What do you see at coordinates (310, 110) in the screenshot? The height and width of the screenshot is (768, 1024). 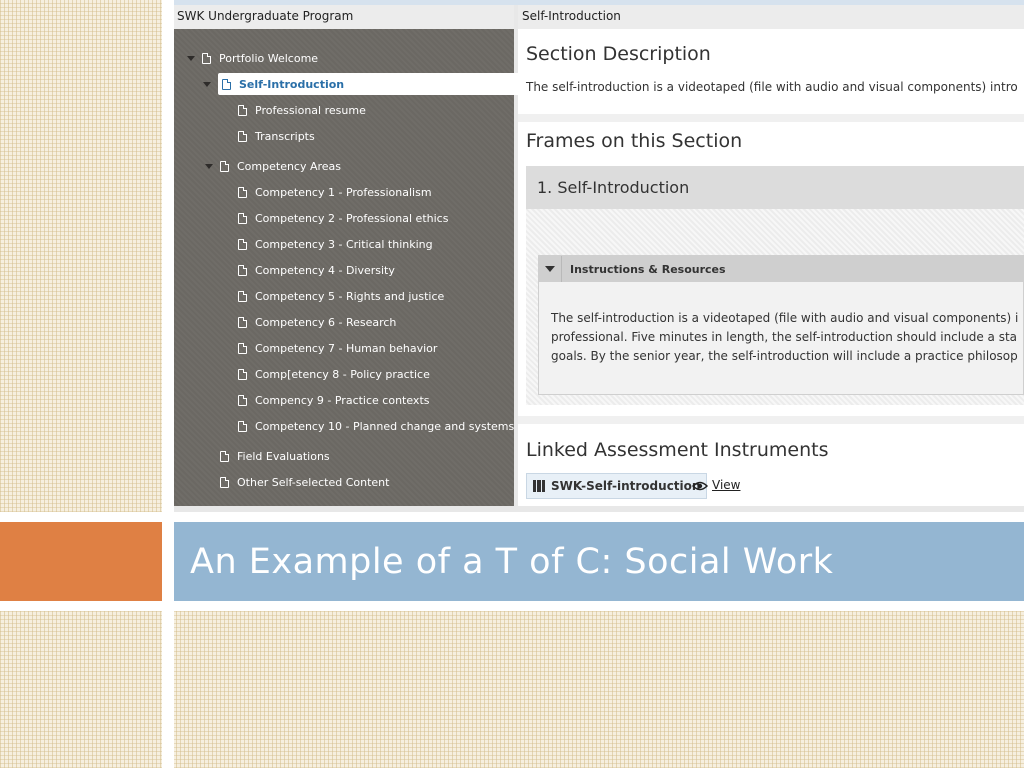 I see `tree-item-label: Professional resume` at bounding box center [310, 110].